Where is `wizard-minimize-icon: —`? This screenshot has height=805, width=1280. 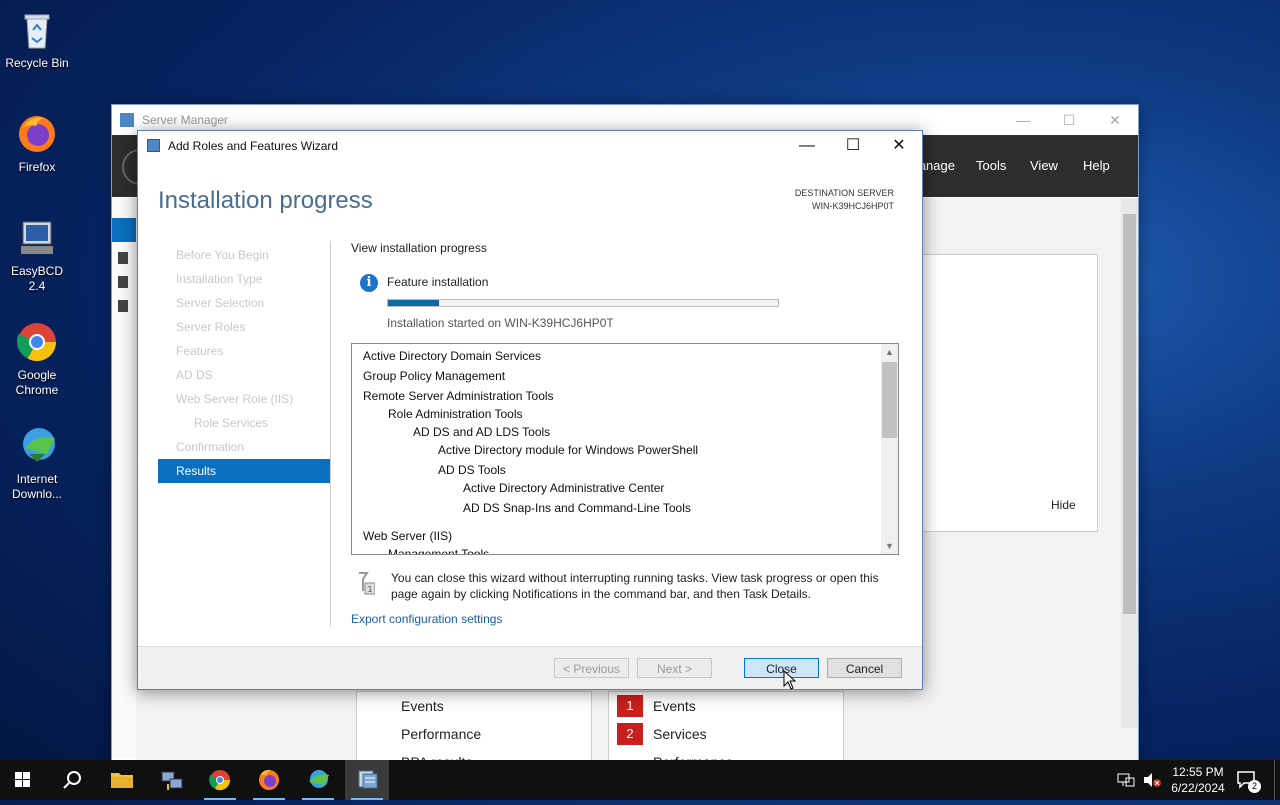
wizard-minimize-icon: — is located at coordinates (807, 146).